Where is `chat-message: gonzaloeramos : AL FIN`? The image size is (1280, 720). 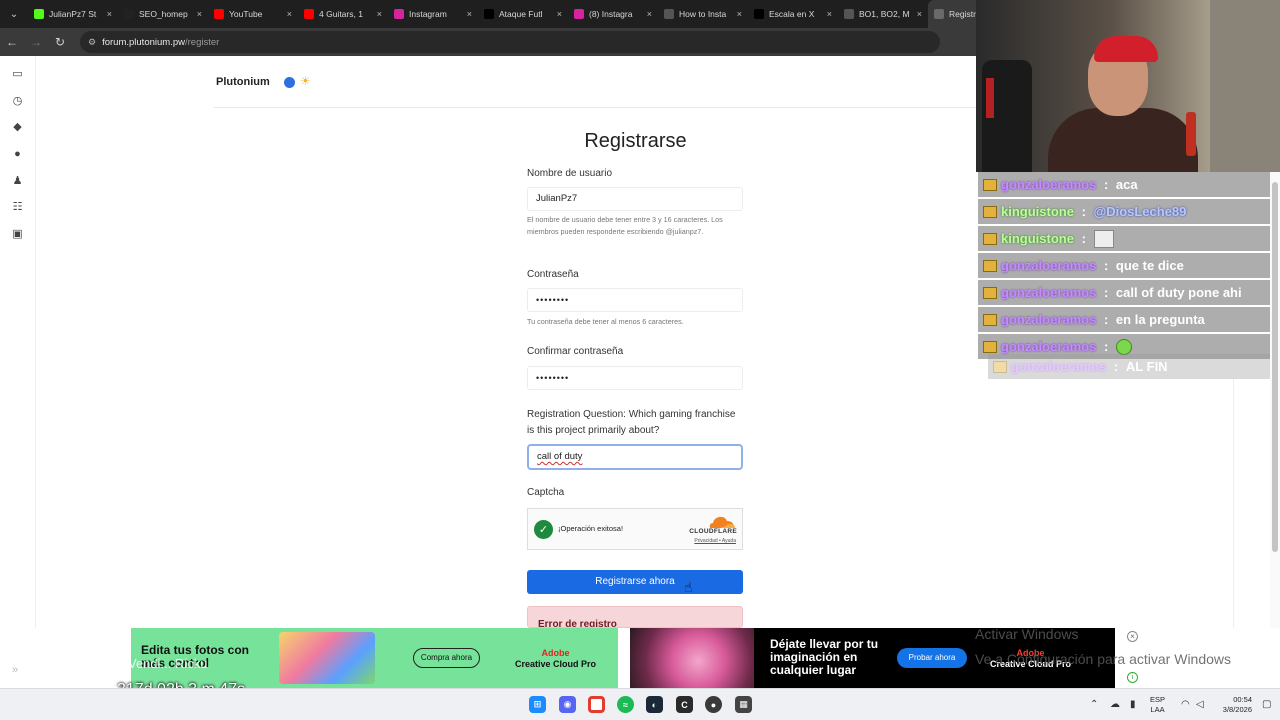
chat-message: gonzaloeramos : AL FIN is located at coordinates (1129, 366).